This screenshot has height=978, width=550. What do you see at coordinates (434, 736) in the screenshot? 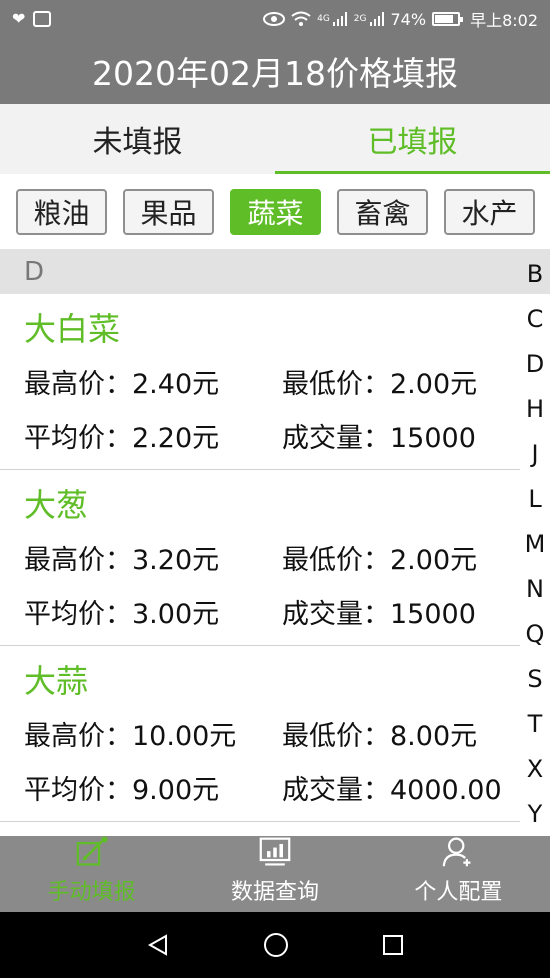
I see `min-price-value: 8.00元` at bounding box center [434, 736].